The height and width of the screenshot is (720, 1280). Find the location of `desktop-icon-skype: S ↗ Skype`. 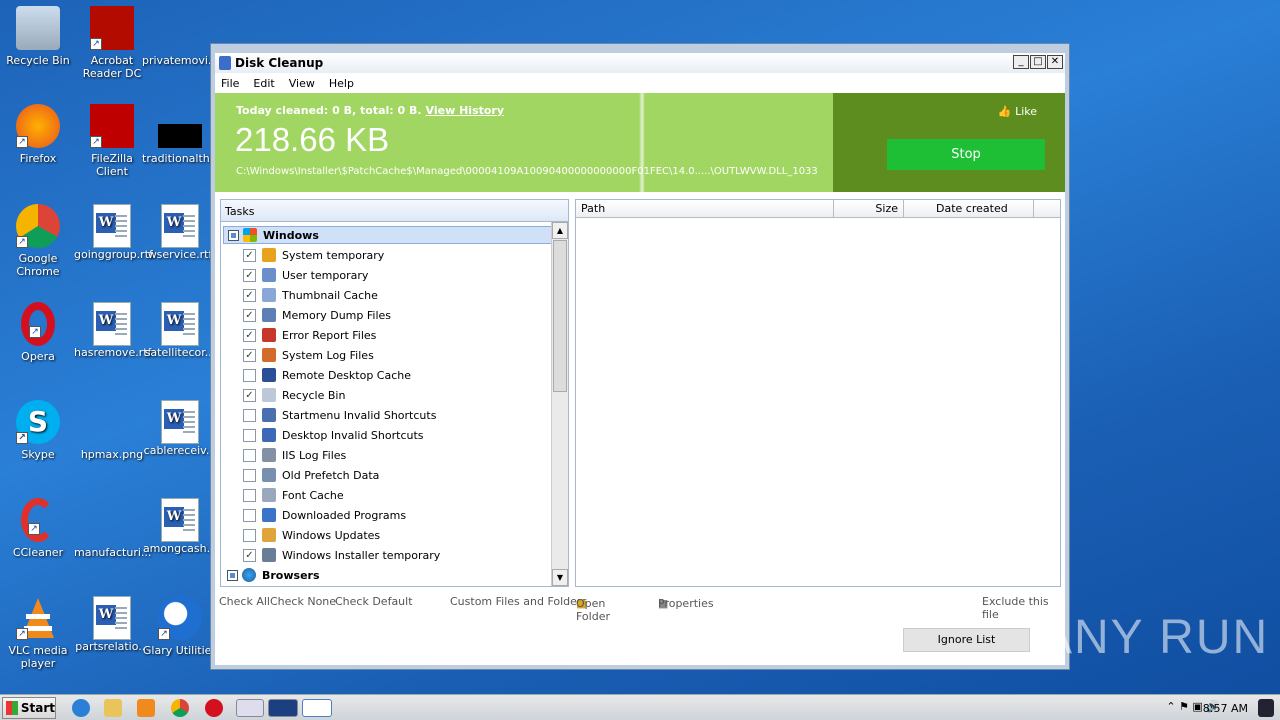

desktop-icon-skype: S ↗ Skype is located at coordinates (38, 430).